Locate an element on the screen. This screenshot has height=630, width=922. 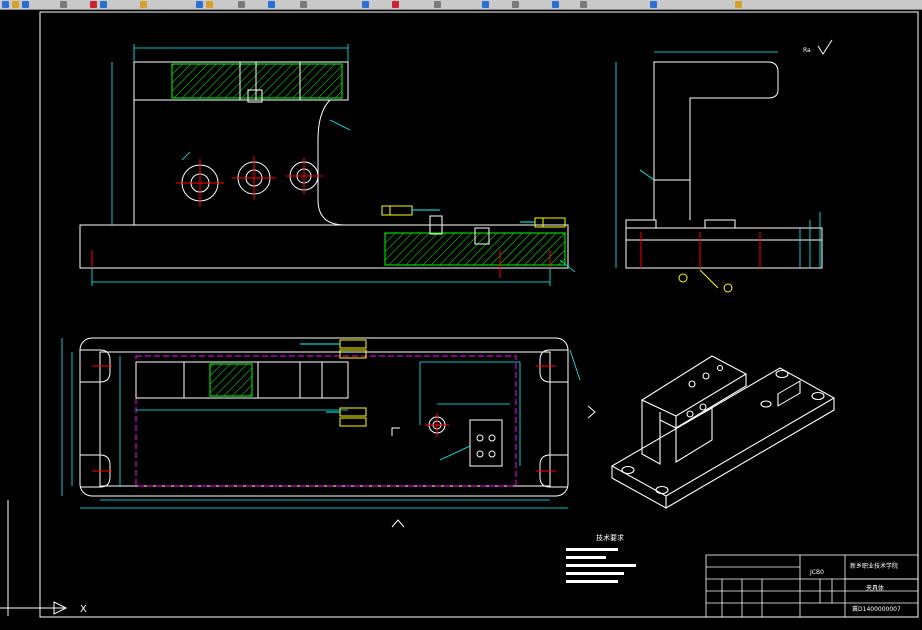
linetype-icon is located at coordinates (25, 4).